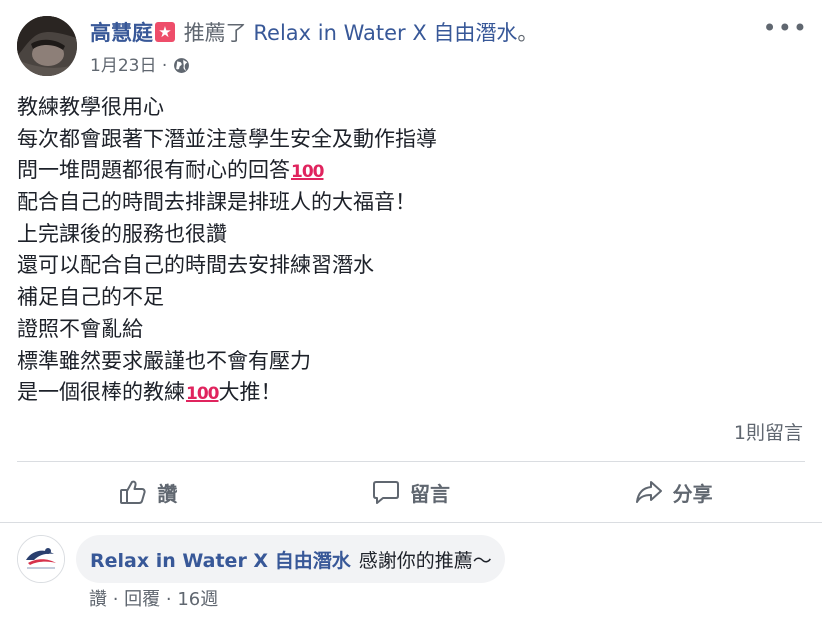  I want to click on actions-divider, so click(411, 461).